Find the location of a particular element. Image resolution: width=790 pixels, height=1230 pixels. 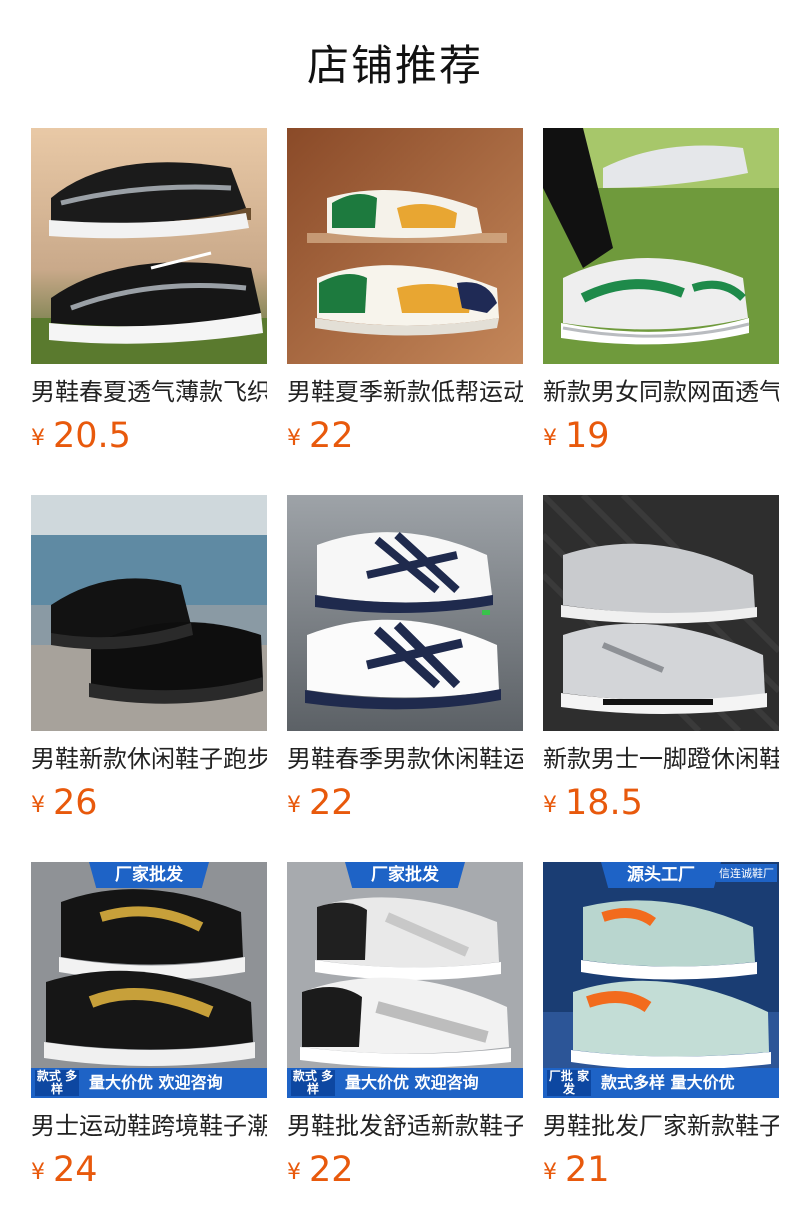

product-price: ¥24 is located at coordinates (64, 1170).